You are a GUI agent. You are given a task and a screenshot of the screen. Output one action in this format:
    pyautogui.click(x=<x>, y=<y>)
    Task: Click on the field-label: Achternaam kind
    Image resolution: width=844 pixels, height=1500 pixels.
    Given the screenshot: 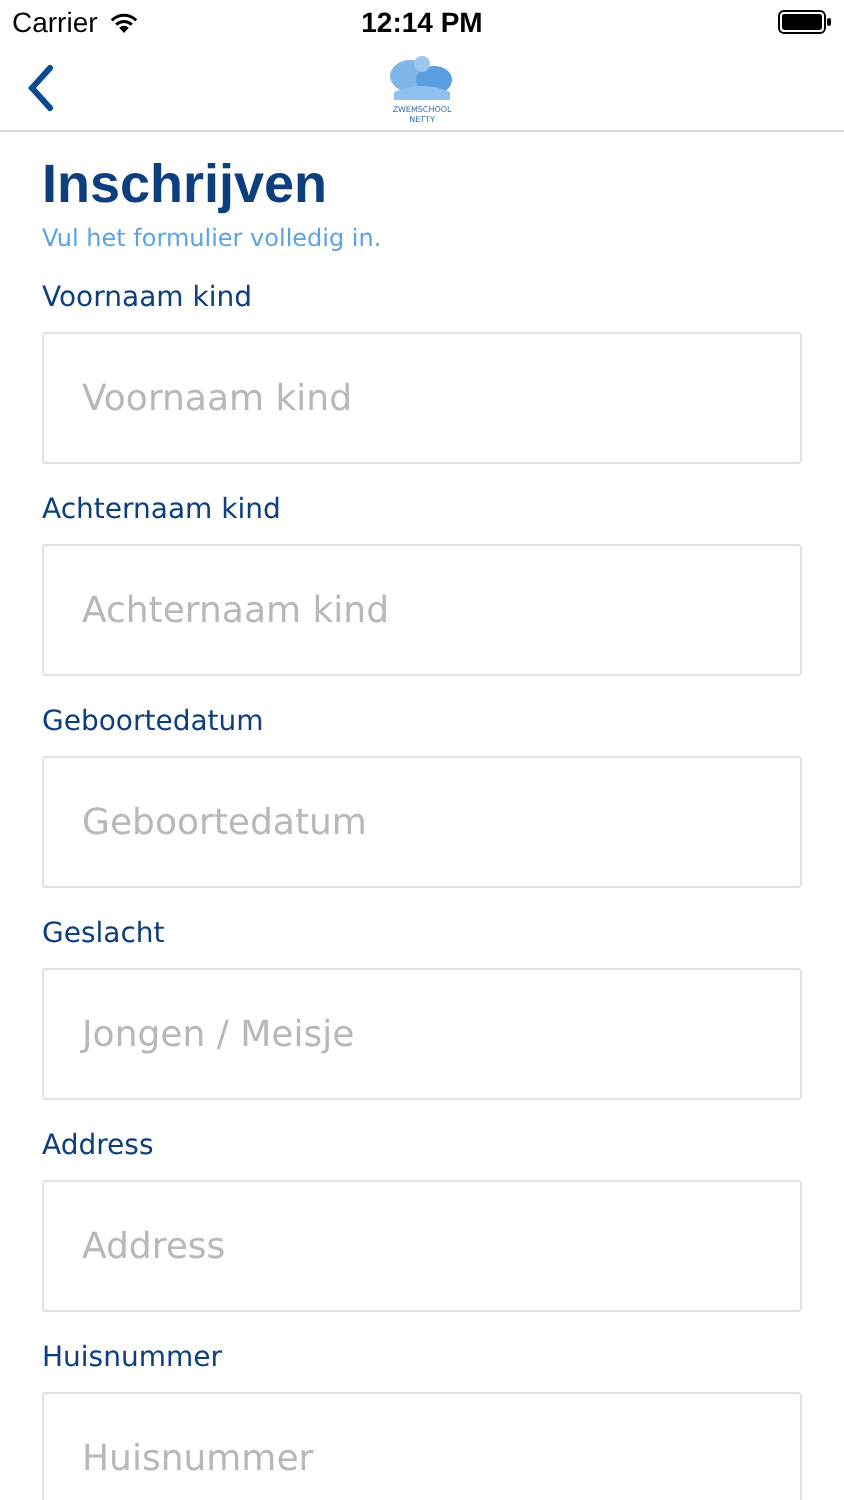 What is the action you would take?
    pyautogui.click(x=162, y=511)
    